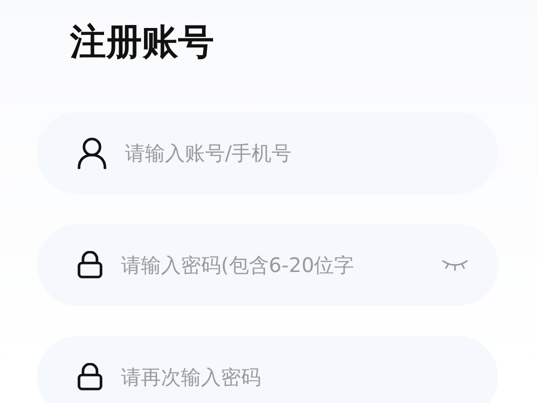 This screenshot has height=403, width=537. Describe the element at coordinates (92, 153) in the screenshot. I see `user-icon` at that location.